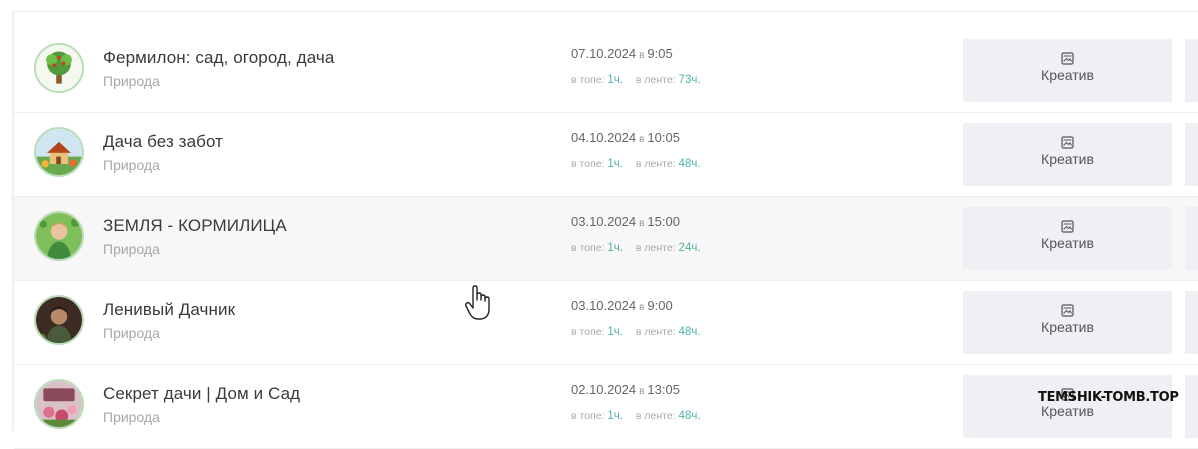 Image resolution: width=1198 pixels, height=449 pixels. I want to click on flowers-avatar-icon, so click(59, 404).